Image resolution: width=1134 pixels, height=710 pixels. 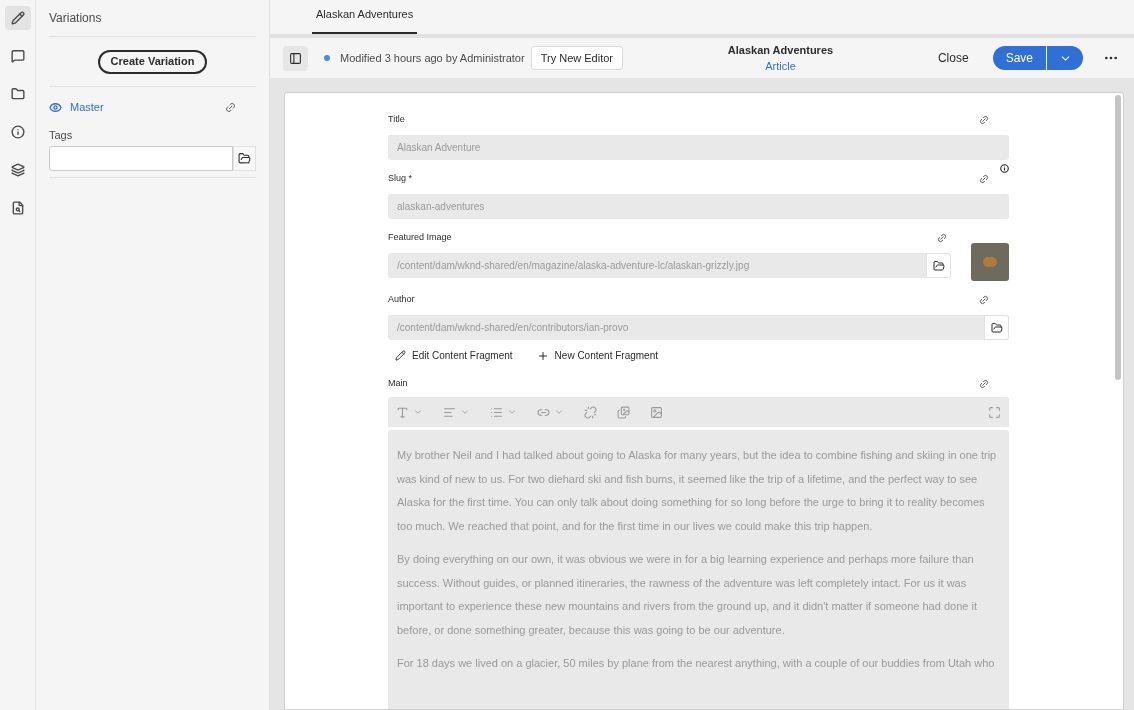 I want to click on panel-icon, so click(x=295, y=58).